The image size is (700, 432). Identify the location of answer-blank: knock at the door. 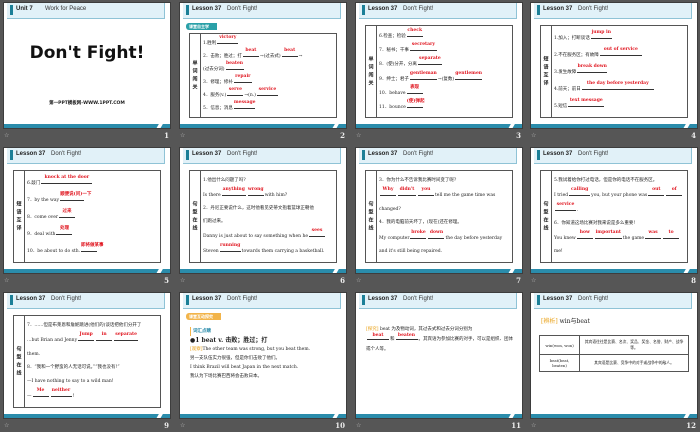
(67, 179).